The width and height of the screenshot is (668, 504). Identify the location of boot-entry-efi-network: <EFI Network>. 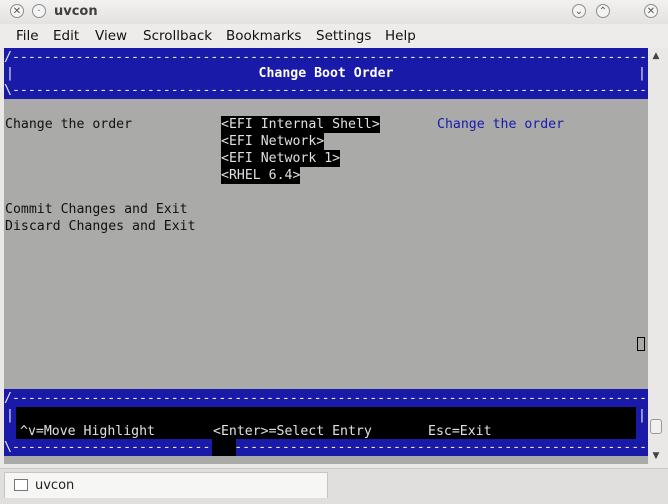
(273, 141).